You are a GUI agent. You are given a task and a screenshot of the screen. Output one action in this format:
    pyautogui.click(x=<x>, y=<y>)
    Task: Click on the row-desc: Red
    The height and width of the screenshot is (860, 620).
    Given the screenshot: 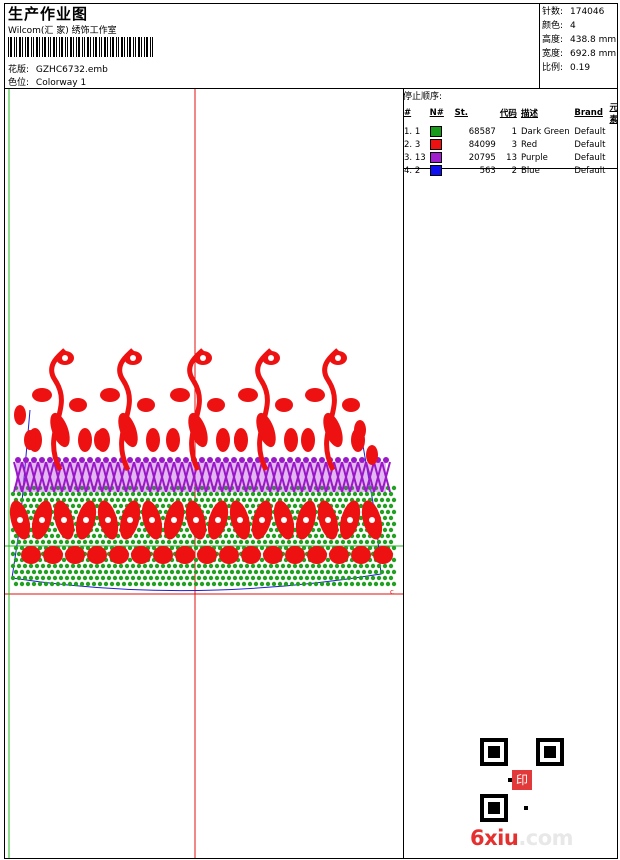 What is the action you would take?
    pyautogui.click(x=529, y=144)
    